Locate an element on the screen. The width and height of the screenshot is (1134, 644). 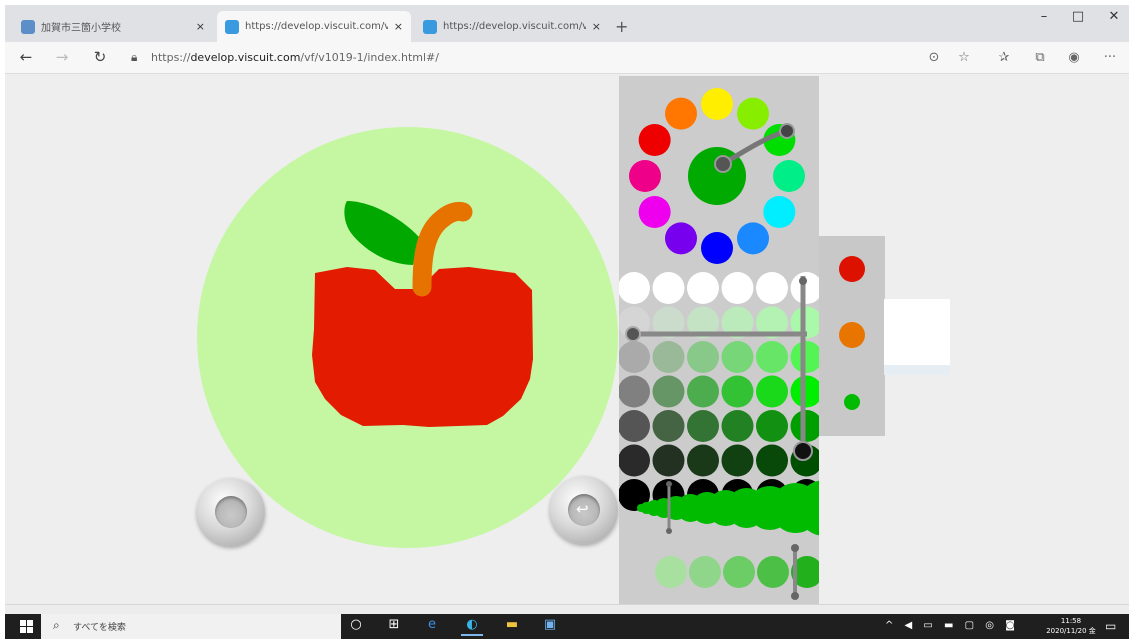
minimize-button: – is located at coordinates (1044, 16).